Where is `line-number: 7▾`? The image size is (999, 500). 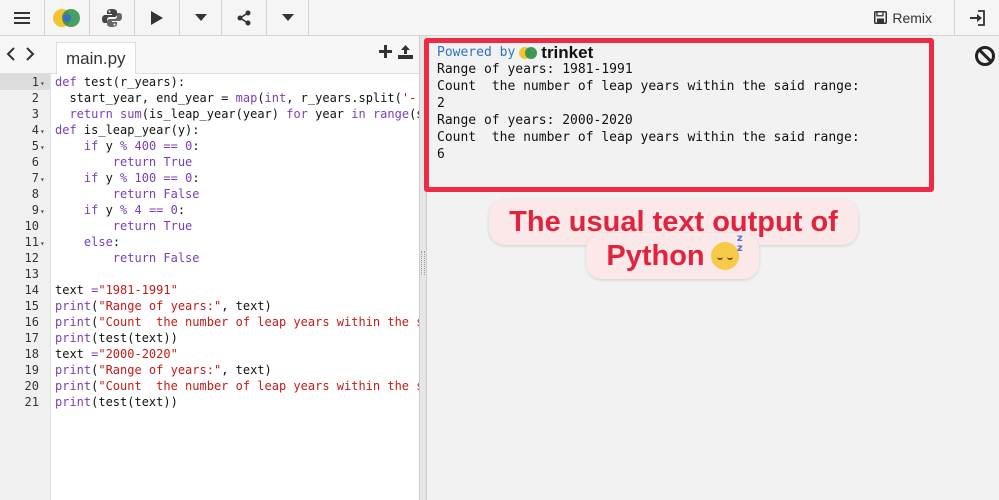
line-number: 7▾ is located at coordinates (25, 178).